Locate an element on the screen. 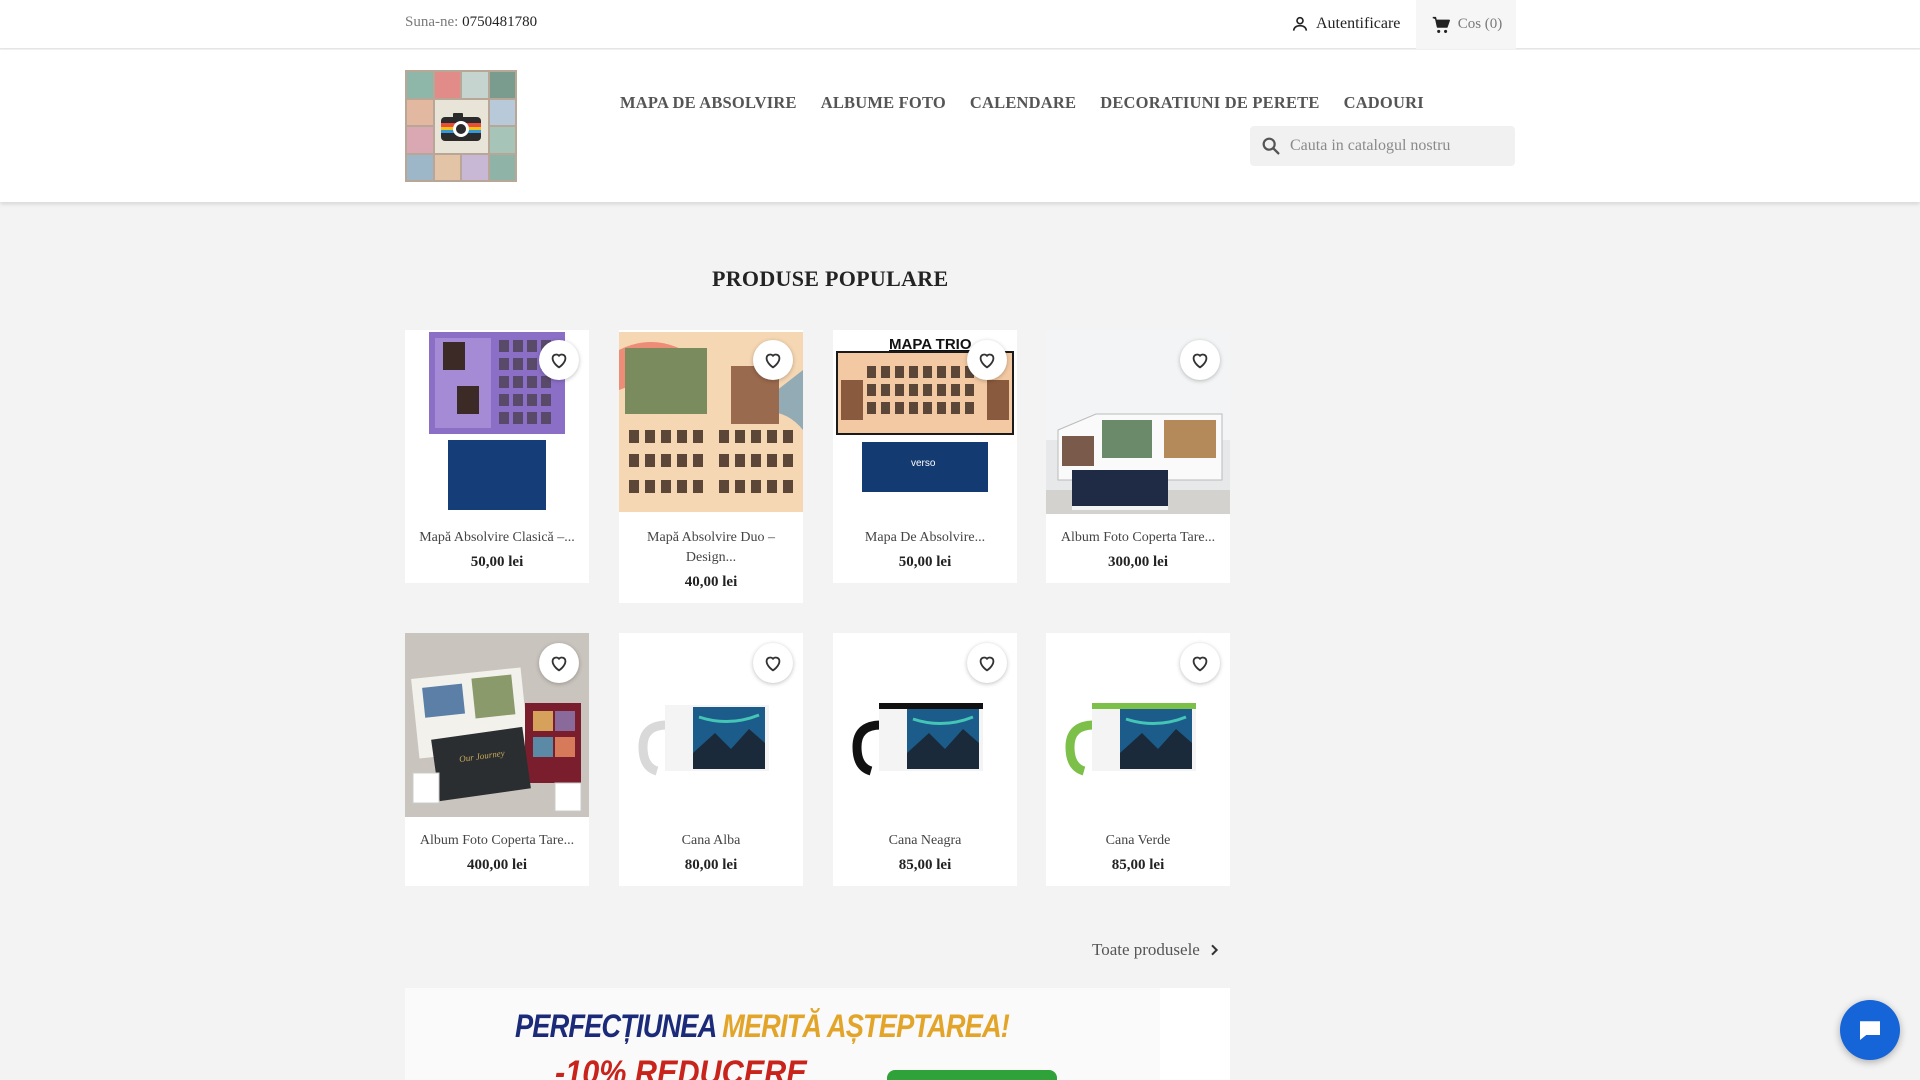 Image resolution: width=1920 pixels, height=1080 pixels. nav-item-mapa-de-absolvire: MAPA DE ABSOLVIRE is located at coordinates (708, 103).